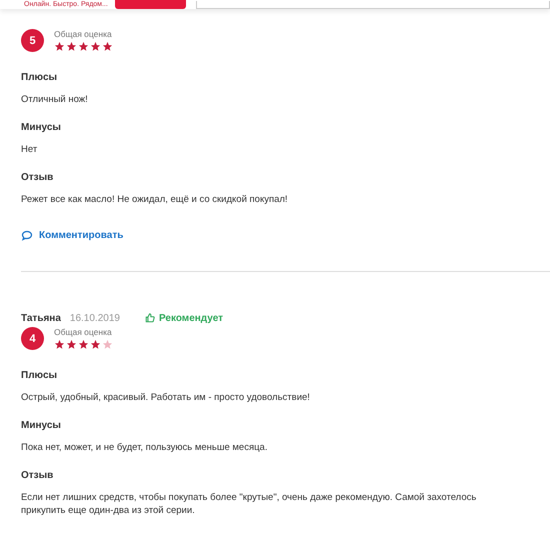 This screenshot has width=550, height=545. What do you see at coordinates (191, 318) in the screenshot?
I see `recommends-text: Рекомендует` at bounding box center [191, 318].